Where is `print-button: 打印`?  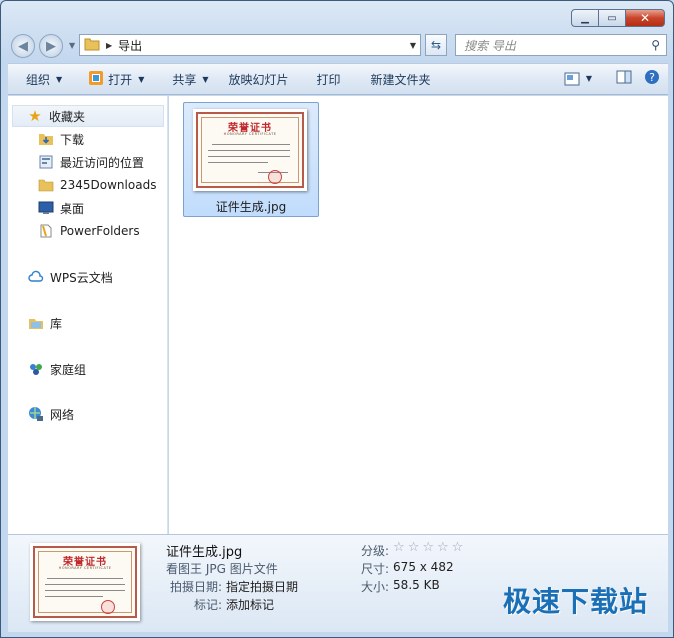 print-button: 打印 is located at coordinates (325, 79).